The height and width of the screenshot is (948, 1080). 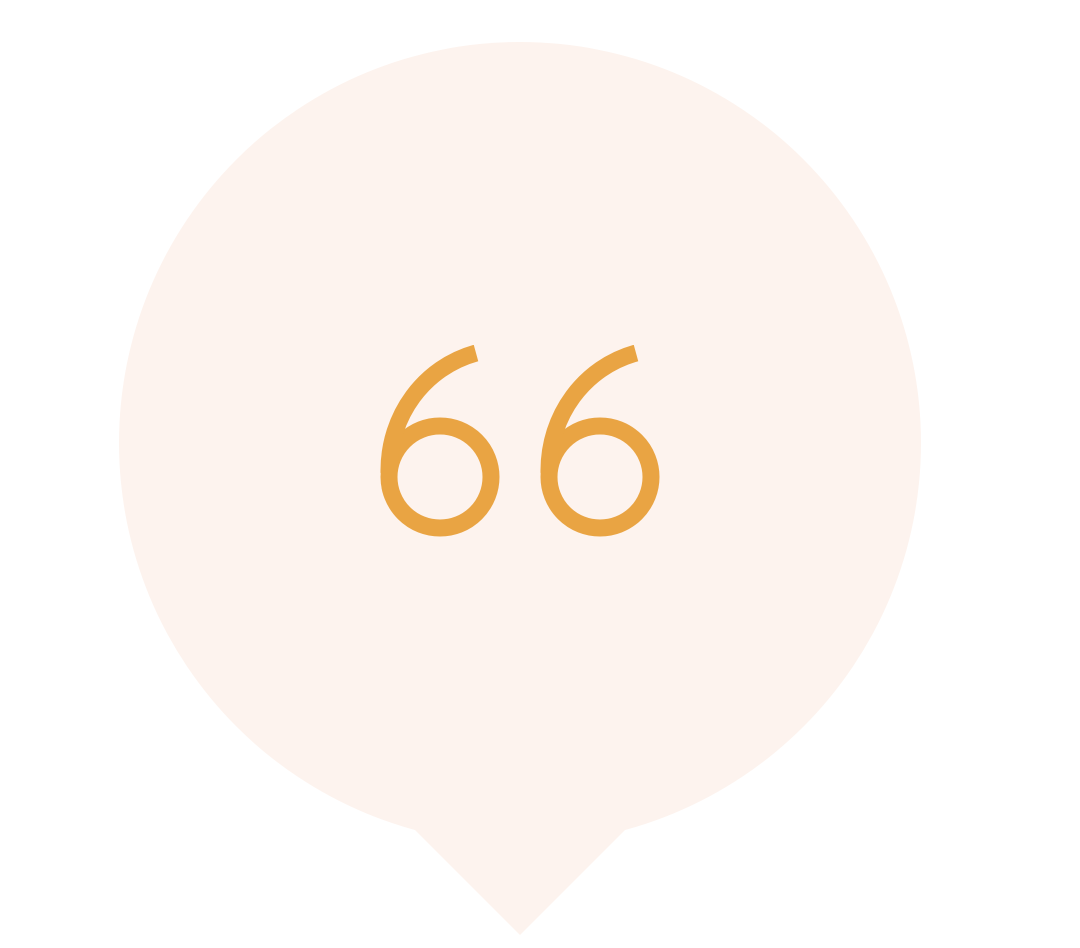 I want to click on quote-mark-icon: 66, so click(x=520, y=441).